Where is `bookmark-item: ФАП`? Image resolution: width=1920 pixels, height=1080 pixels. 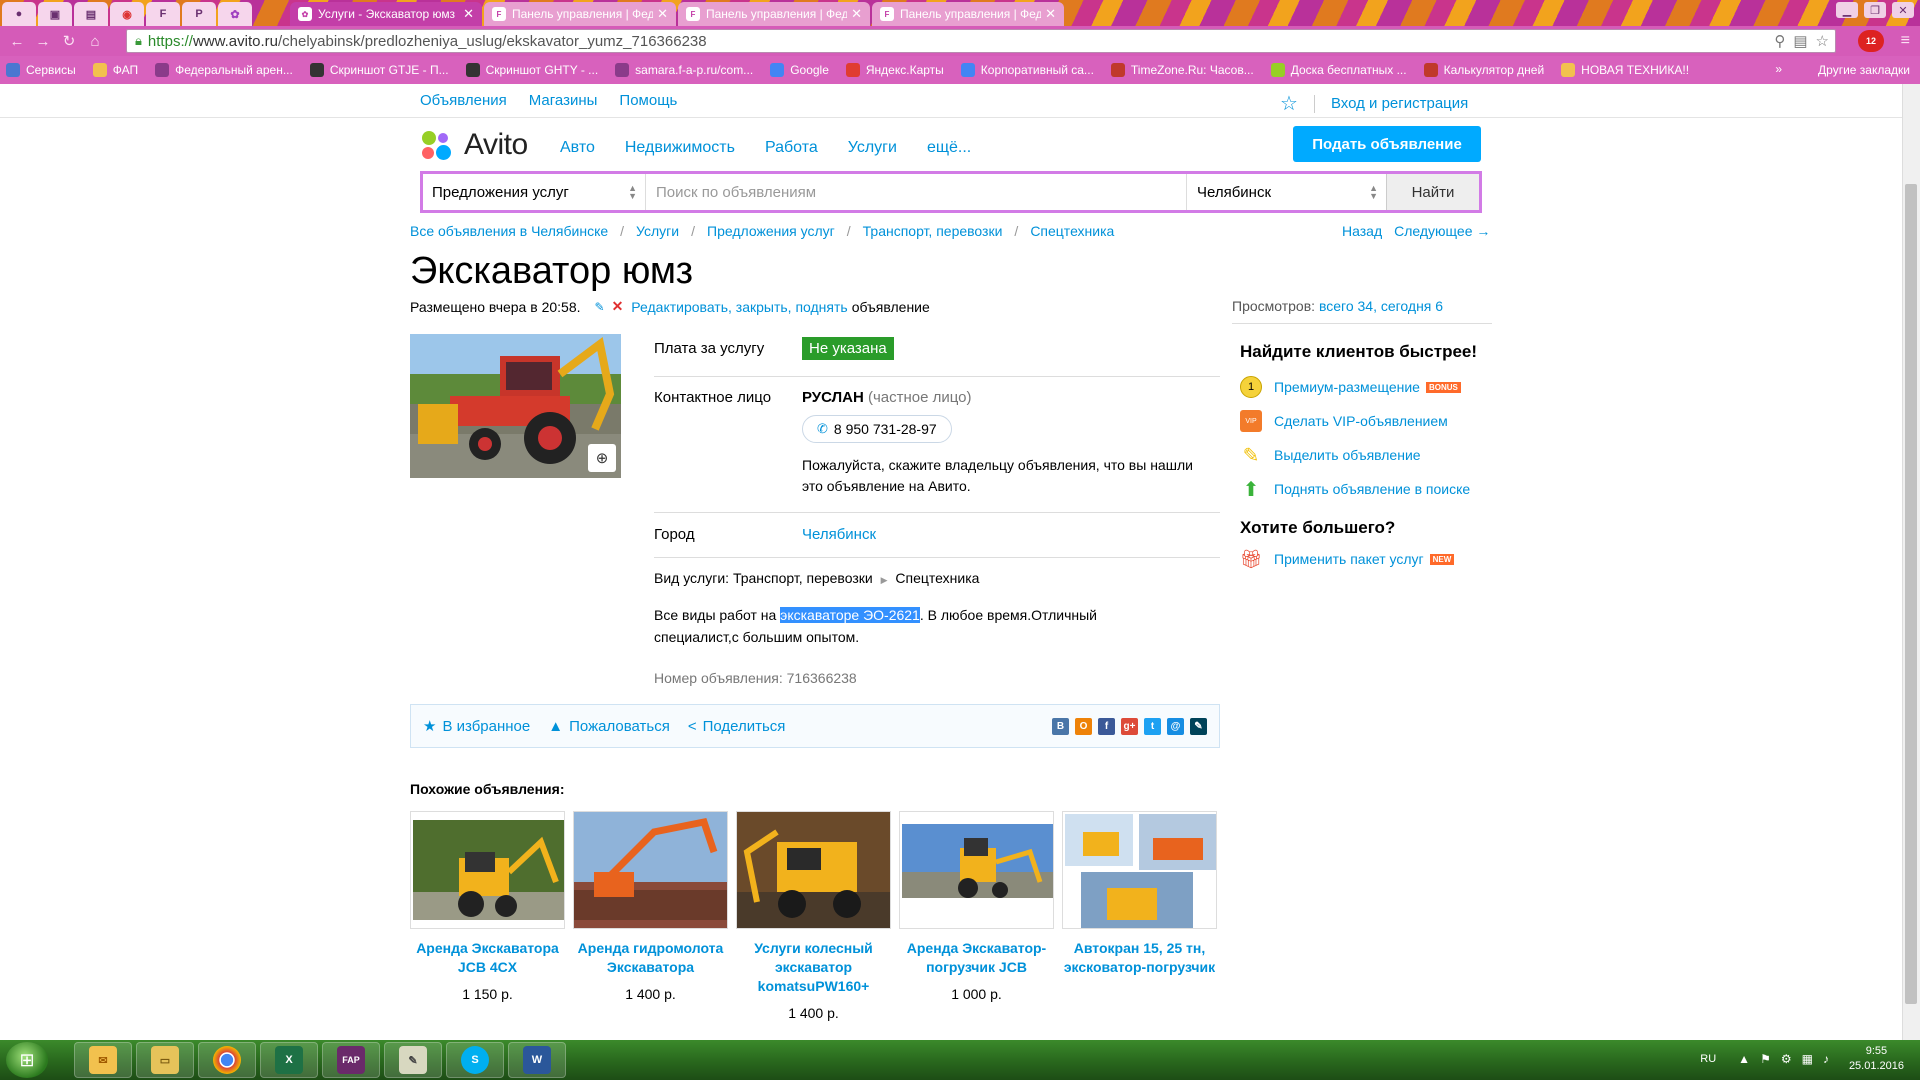 bookmark-item: ФАП is located at coordinates (115, 70).